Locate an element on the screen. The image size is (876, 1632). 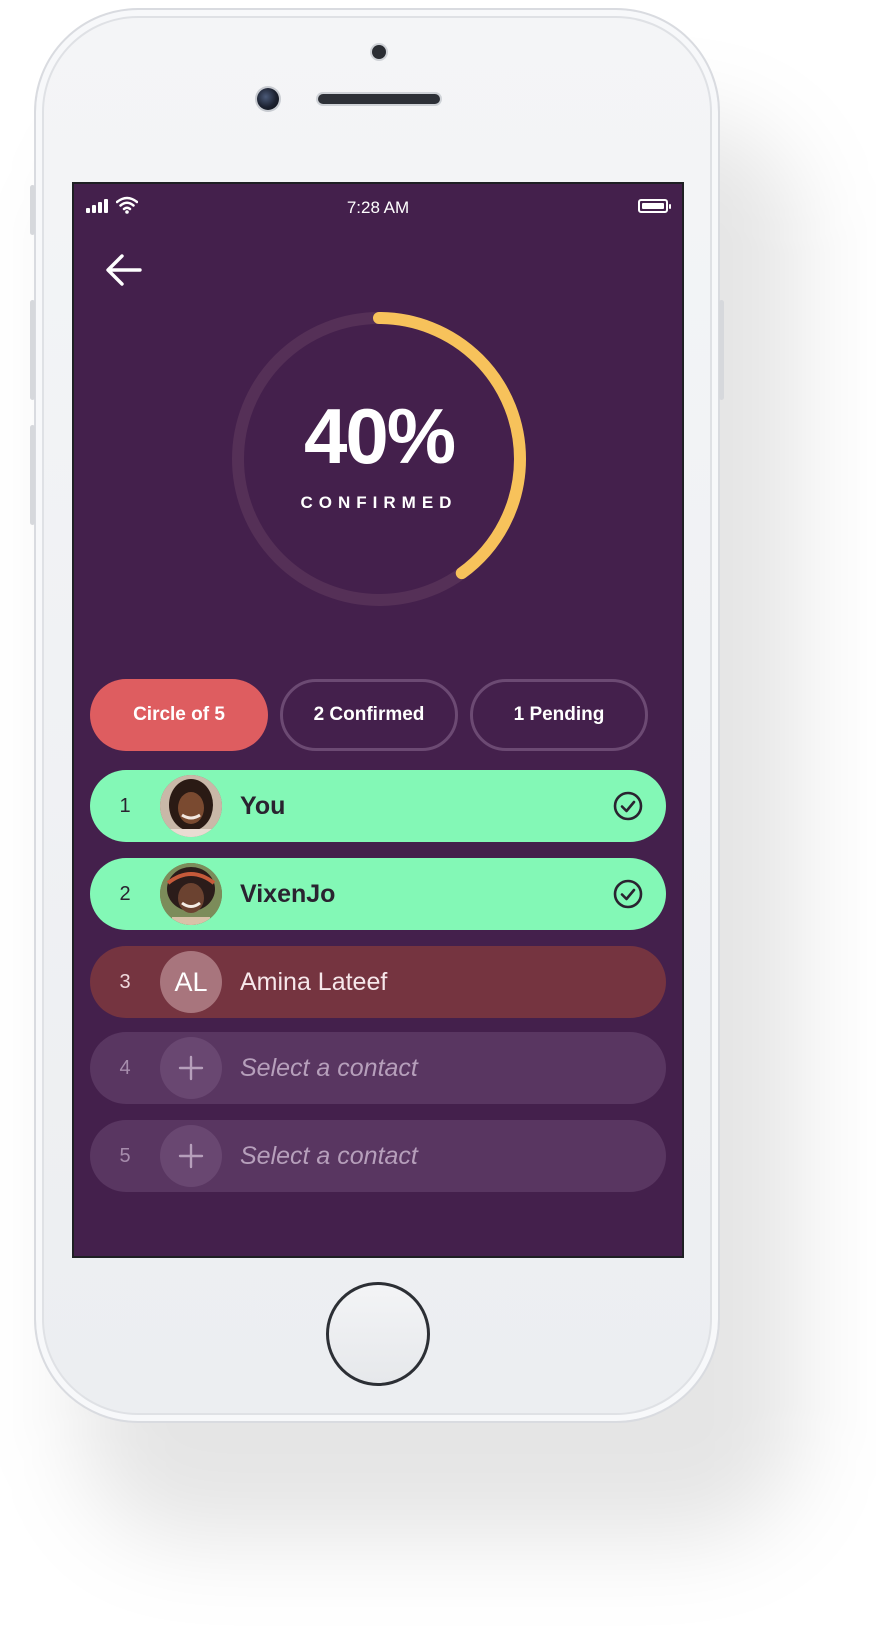
member-name: Amina Lateef is located at coordinates (314, 981).